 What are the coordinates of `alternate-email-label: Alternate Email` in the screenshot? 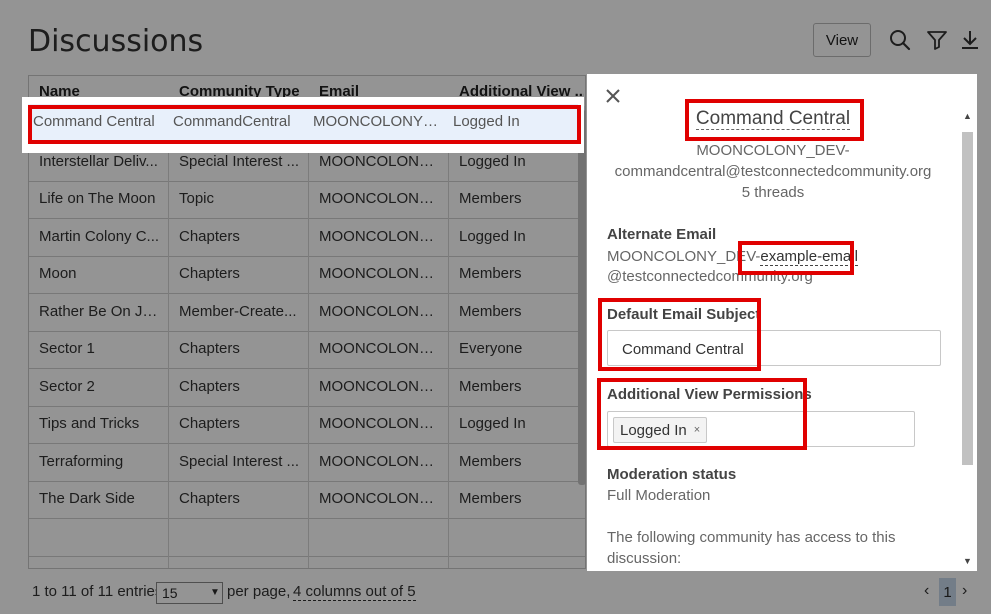 It's located at (662, 234).